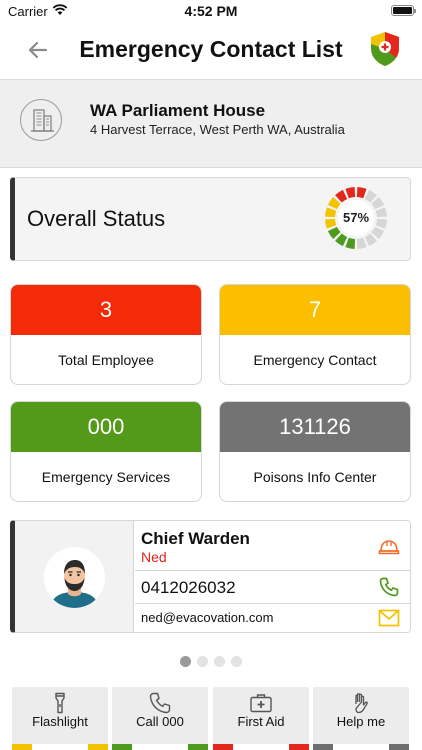 This screenshot has width=422, height=750. Describe the element at coordinates (106, 310) in the screenshot. I see `total-employee-value: 3` at that location.